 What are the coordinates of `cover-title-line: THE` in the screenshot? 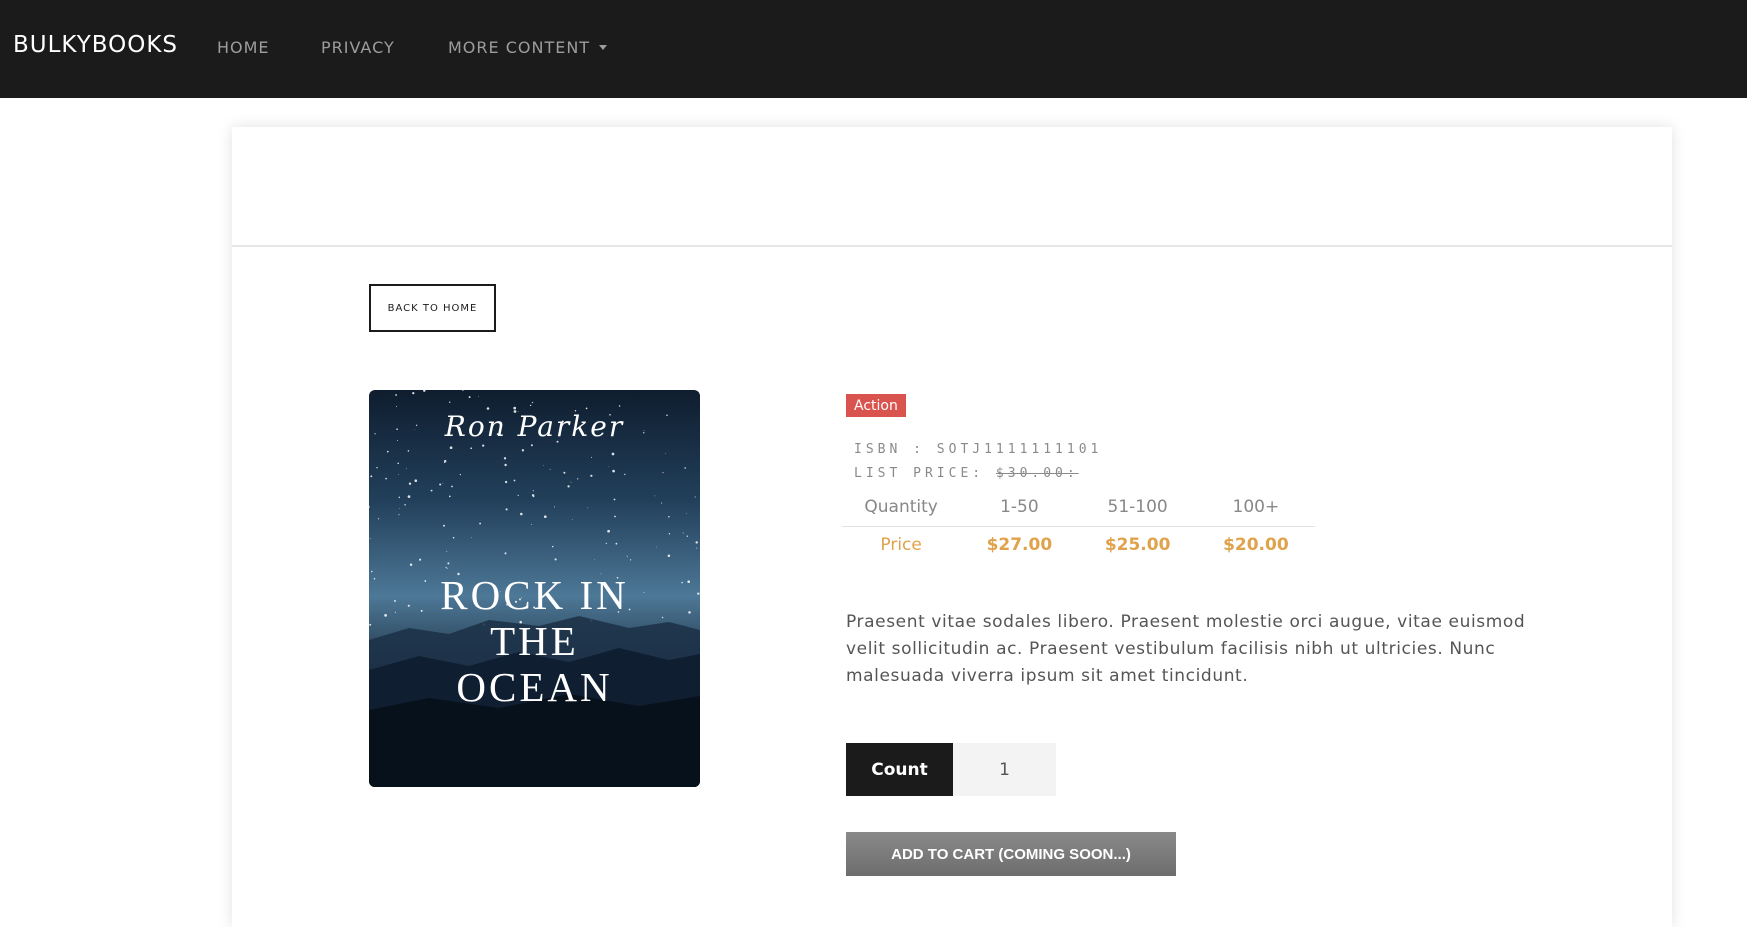 It's located at (534, 641).